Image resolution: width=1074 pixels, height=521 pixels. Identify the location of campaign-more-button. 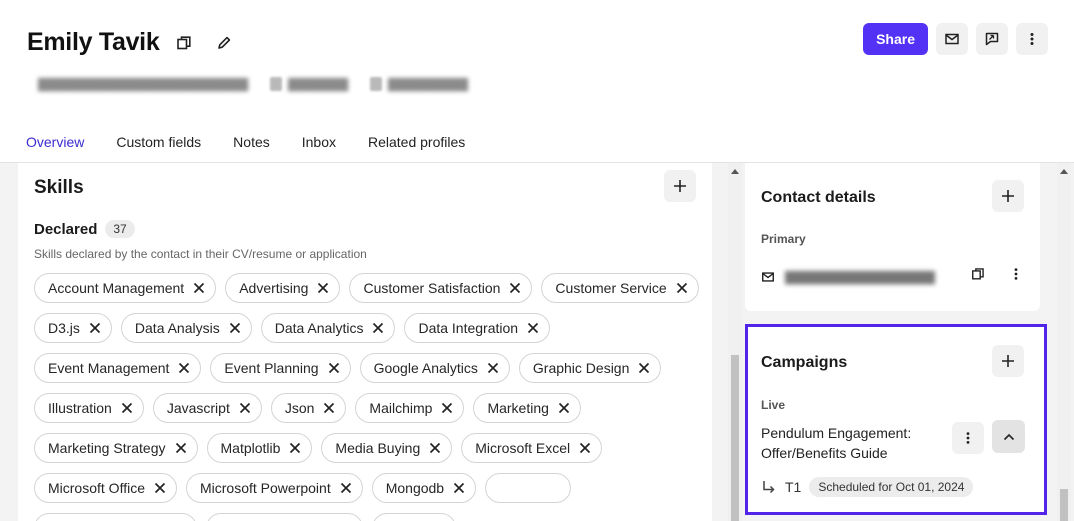
(968, 438).